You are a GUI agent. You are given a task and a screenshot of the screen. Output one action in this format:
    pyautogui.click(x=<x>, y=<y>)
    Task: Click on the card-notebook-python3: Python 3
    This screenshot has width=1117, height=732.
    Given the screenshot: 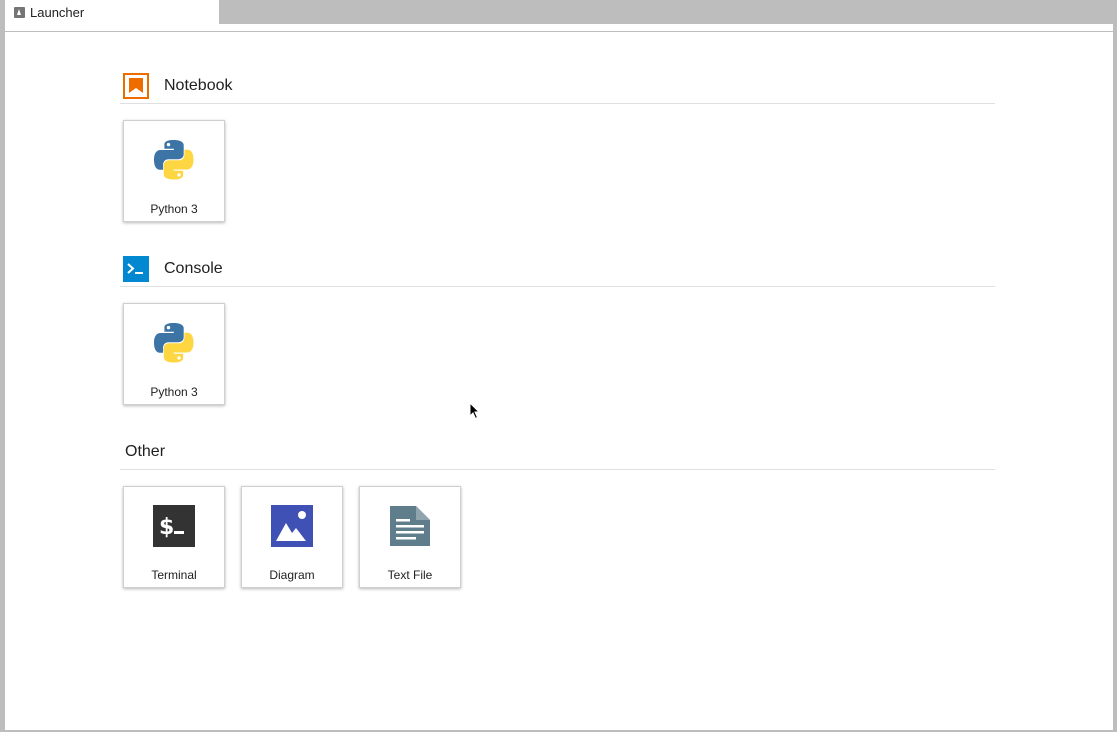 What is the action you would take?
    pyautogui.click(x=174, y=171)
    